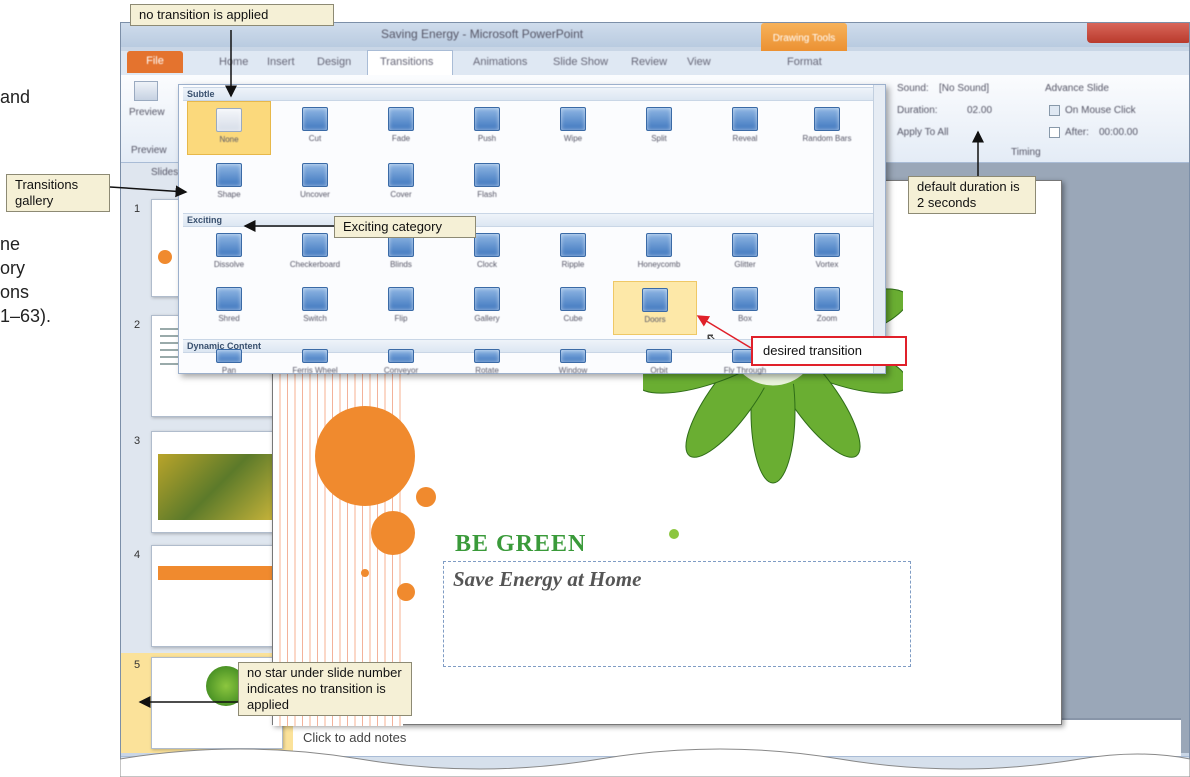  What do you see at coordinates (487, 184) in the screenshot?
I see `transition-flash: Flash` at bounding box center [487, 184].